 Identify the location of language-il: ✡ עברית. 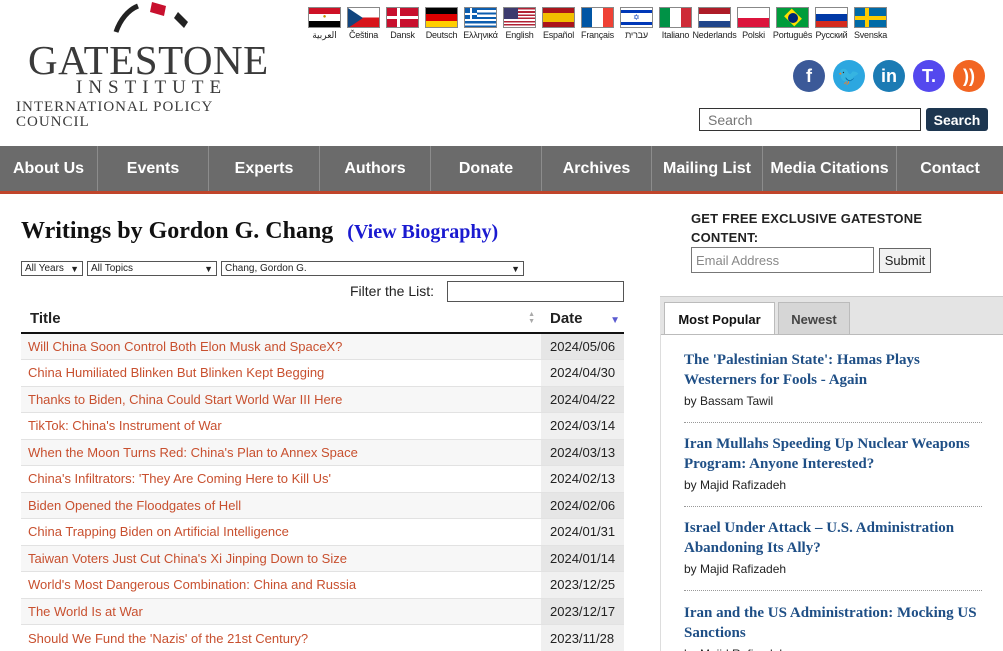
(636, 24).